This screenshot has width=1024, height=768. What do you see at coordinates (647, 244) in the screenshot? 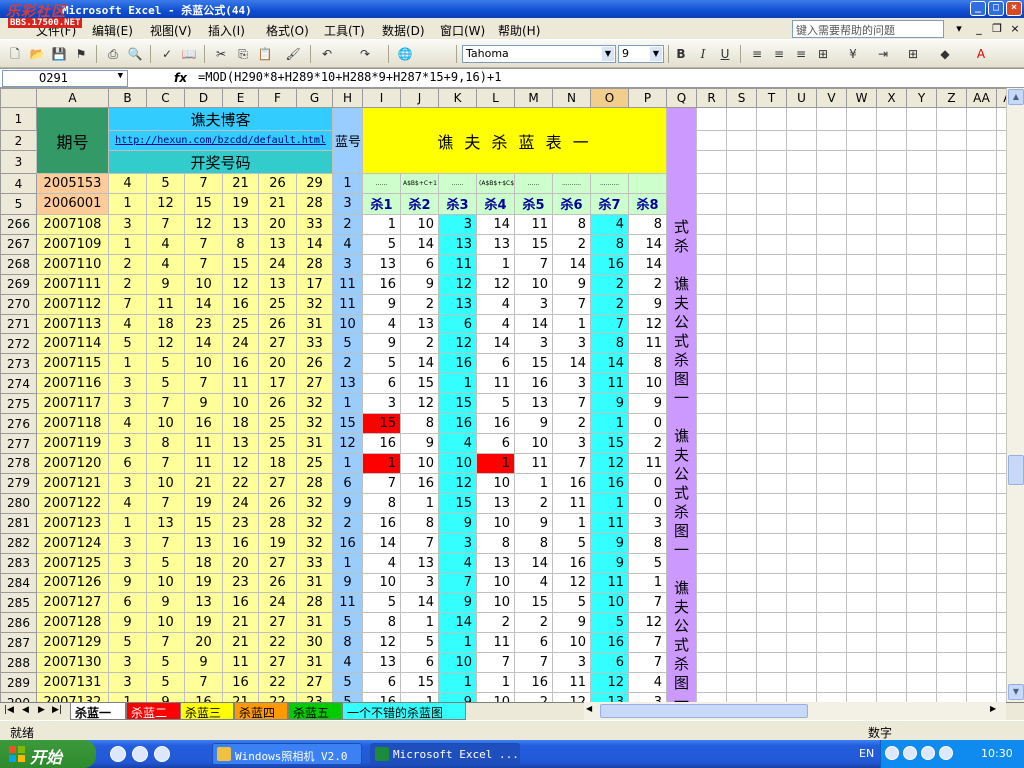
I see `kill-value-cell: 14` at bounding box center [647, 244].